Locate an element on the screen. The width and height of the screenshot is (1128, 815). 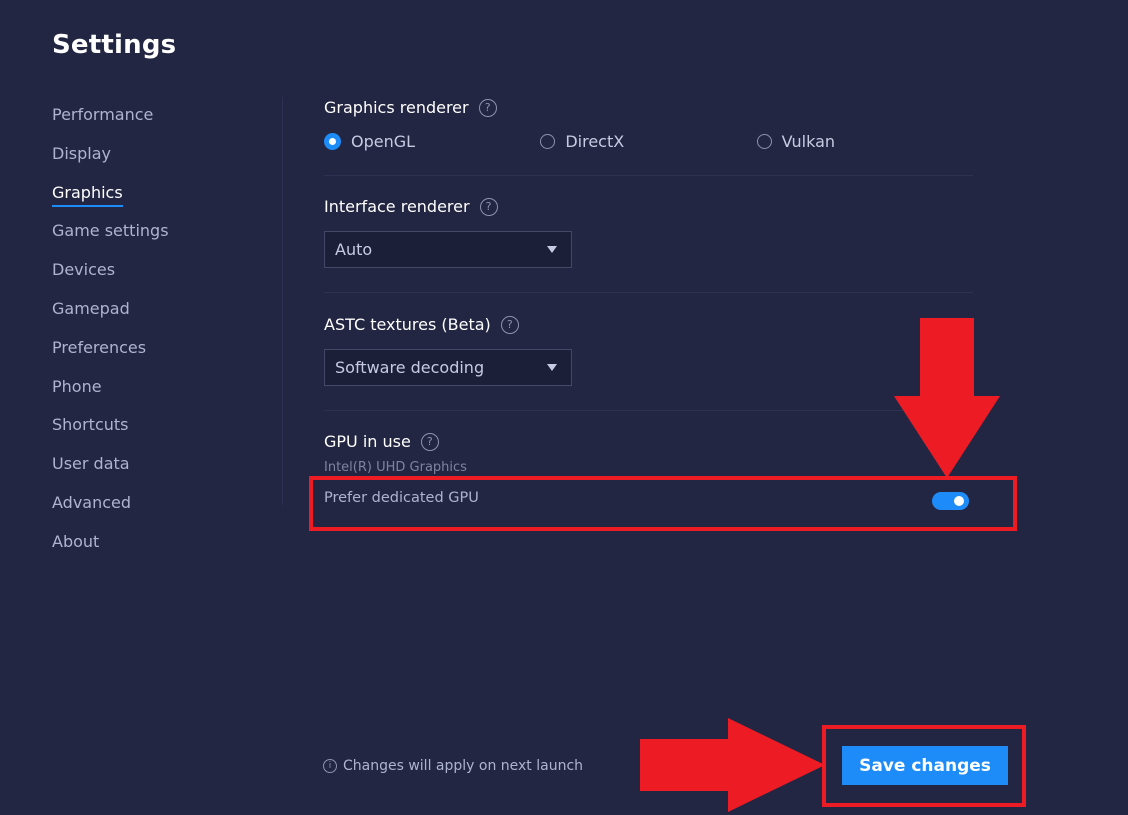
down-arrow-annotation is located at coordinates (947, 398).